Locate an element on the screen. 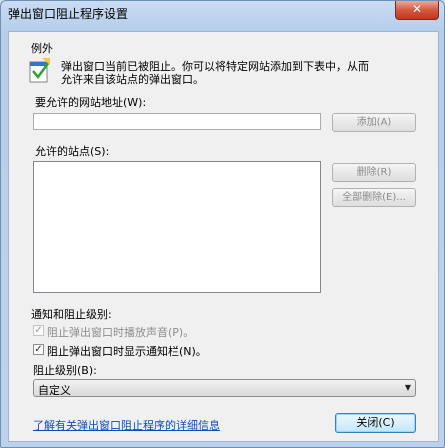 The height and width of the screenshot is (448, 445). blocking-level-label: 阻止级别(B): is located at coordinates (65, 370).